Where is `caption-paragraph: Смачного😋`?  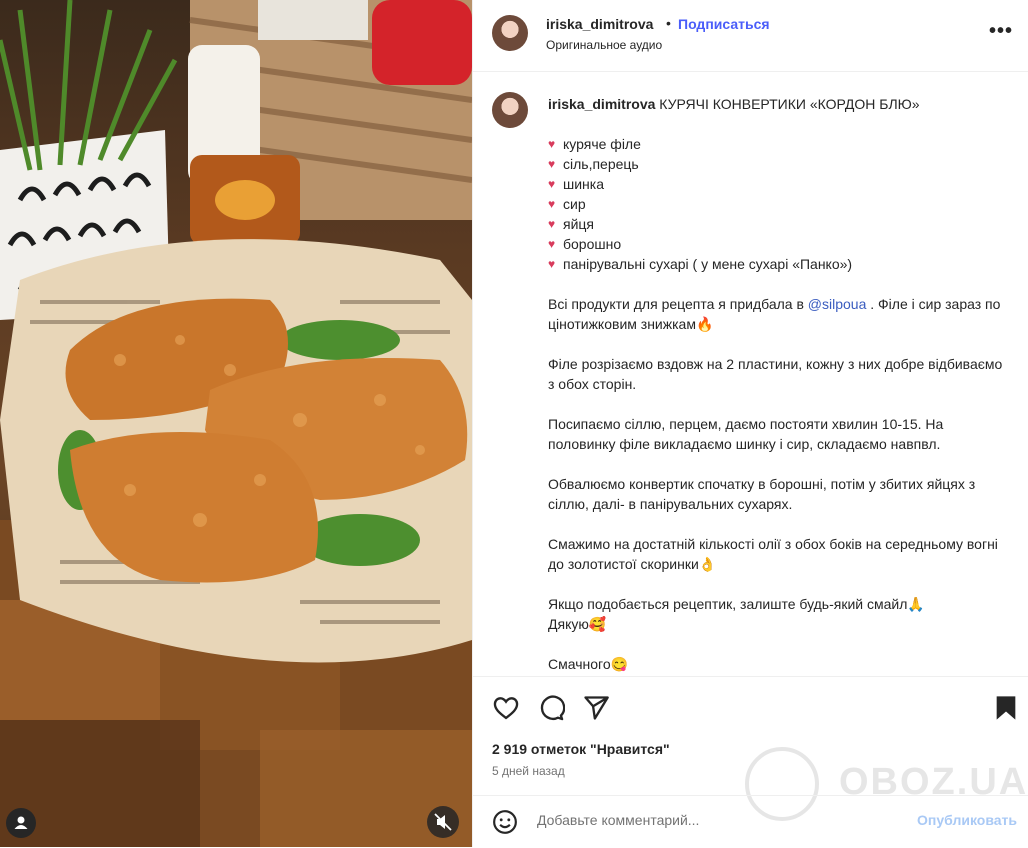
caption-paragraph: Смачного😋 is located at coordinates (588, 664).